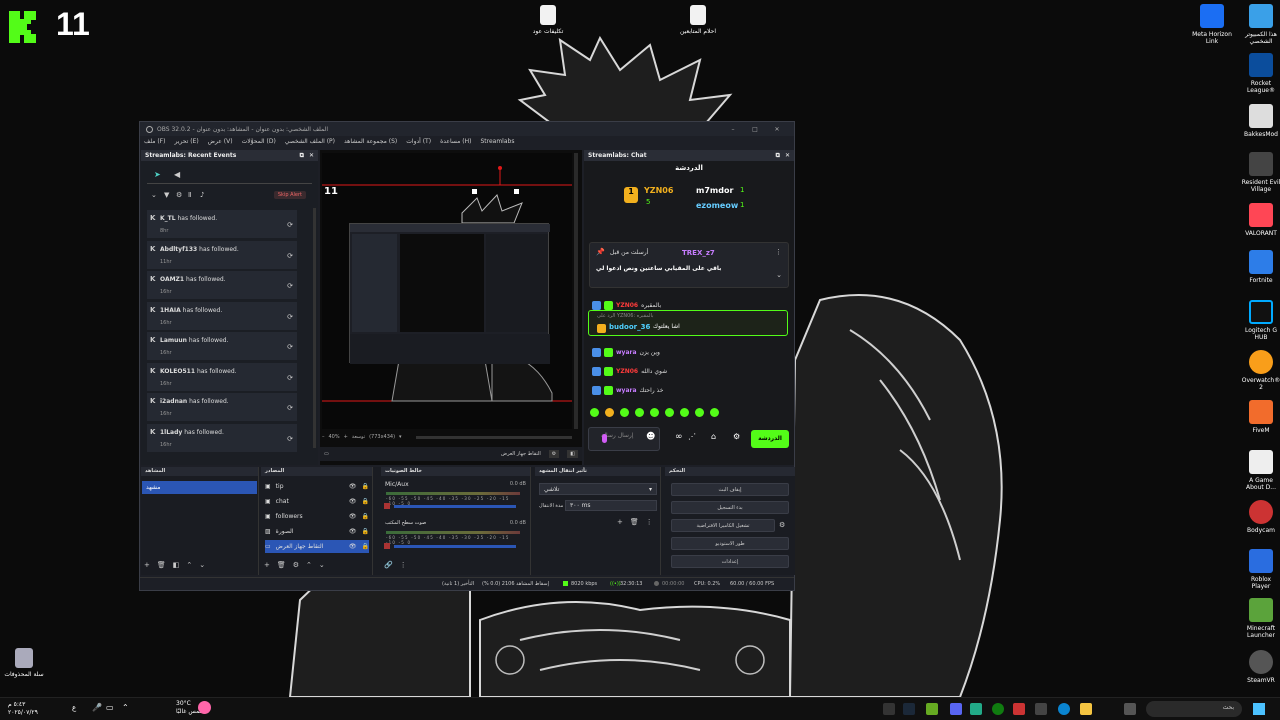  Describe the element at coordinates (548, 20) in the screenshot. I see `desktop-file-1: تكليفات عود` at that location.